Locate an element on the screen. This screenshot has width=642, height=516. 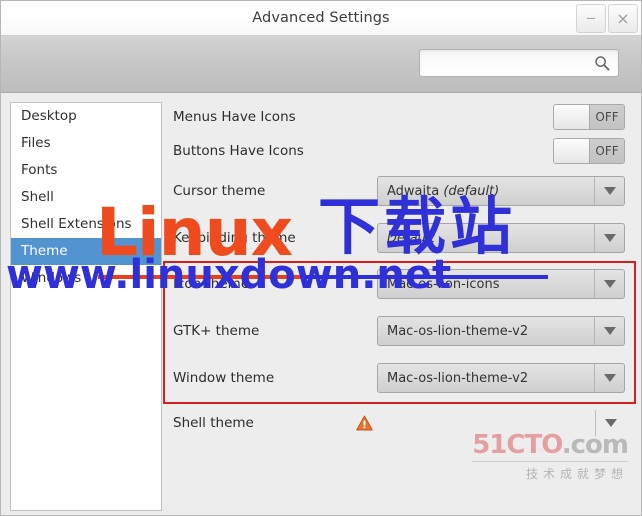
gtk-theme-value: Mac-os-lion-theme-v2 is located at coordinates (486, 331).